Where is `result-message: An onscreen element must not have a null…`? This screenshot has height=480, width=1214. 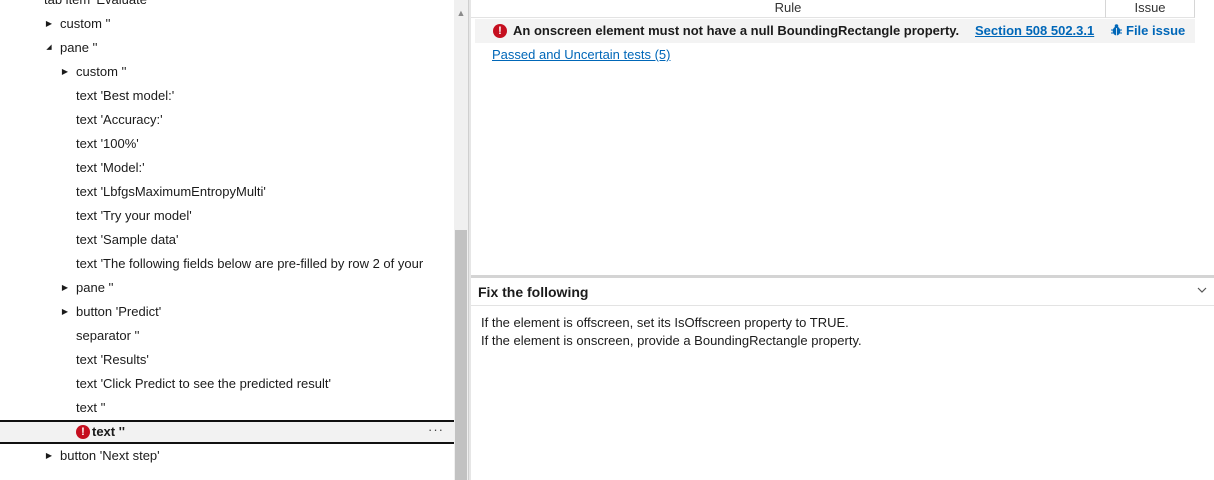
result-message: An onscreen element must not have a null… is located at coordinates (736, 30).